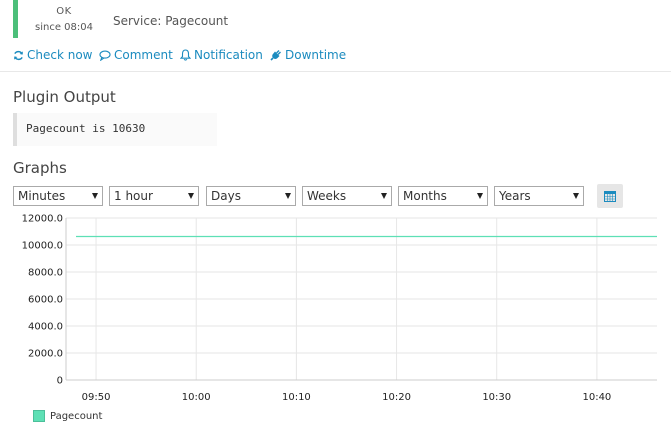 Image resolution: width=671 pixels, height=431 pixels. I want to click on status-since: since 08:04, so click(64, 27).